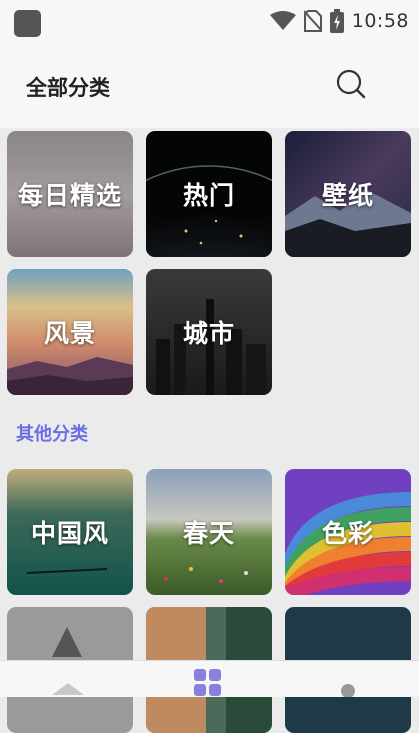  I want to click on page-title: 全部分类, so click(68, 88).